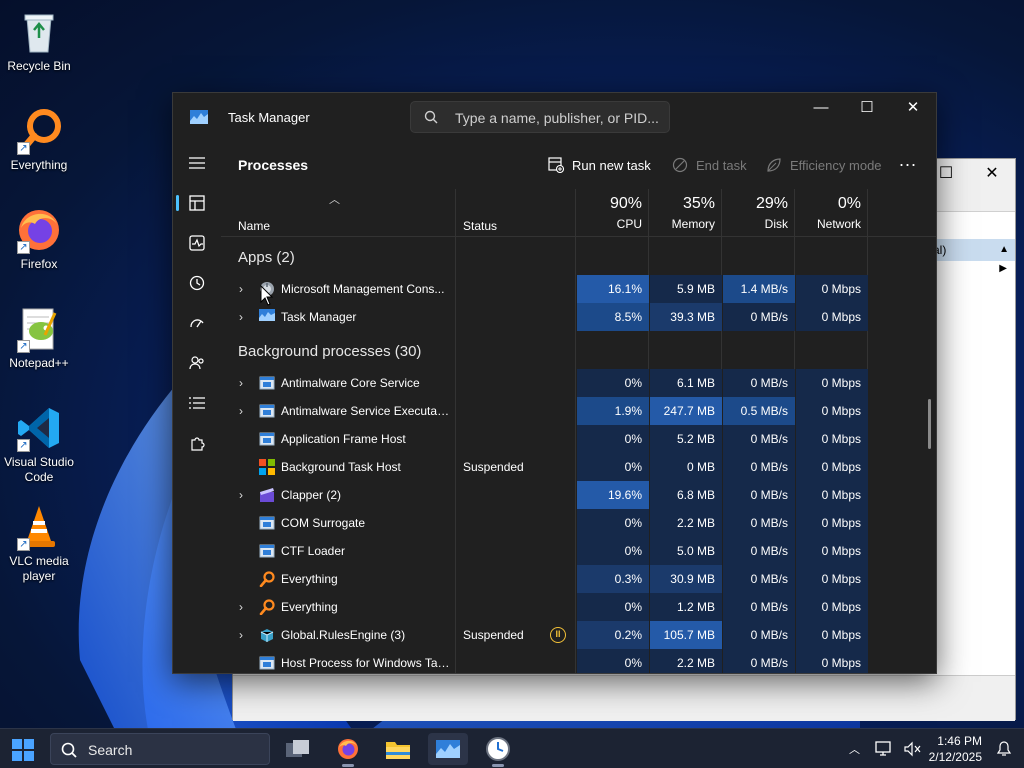 The image size is (1024, 768). I want to click on process-row: › Everything 0% 1.2 MB 0 MB/s 0 Mbps, so click(578, 607).